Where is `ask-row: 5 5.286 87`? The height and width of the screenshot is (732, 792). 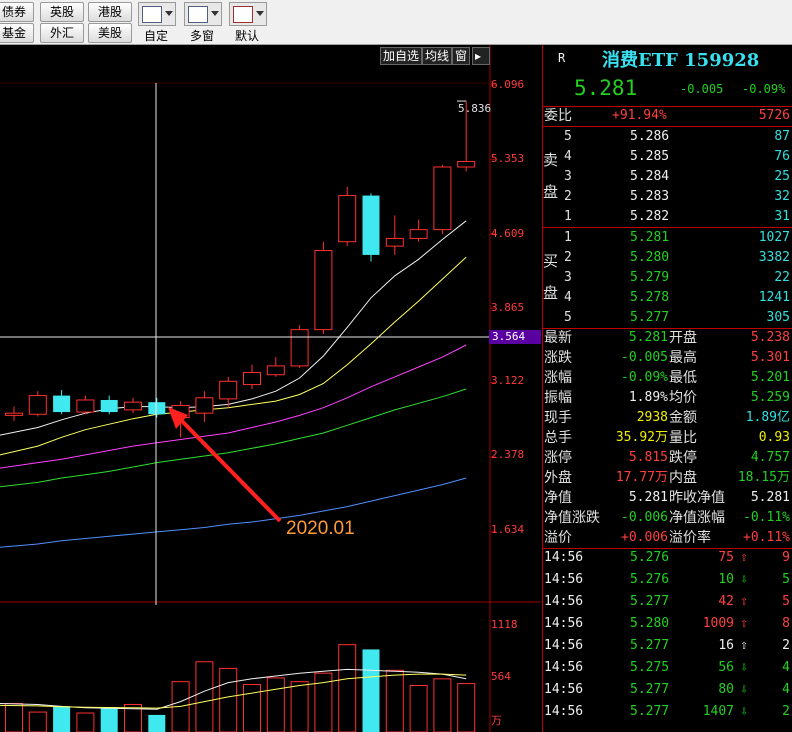 ask-row: 5 5.286 87 is located at coordinates (667, 137).